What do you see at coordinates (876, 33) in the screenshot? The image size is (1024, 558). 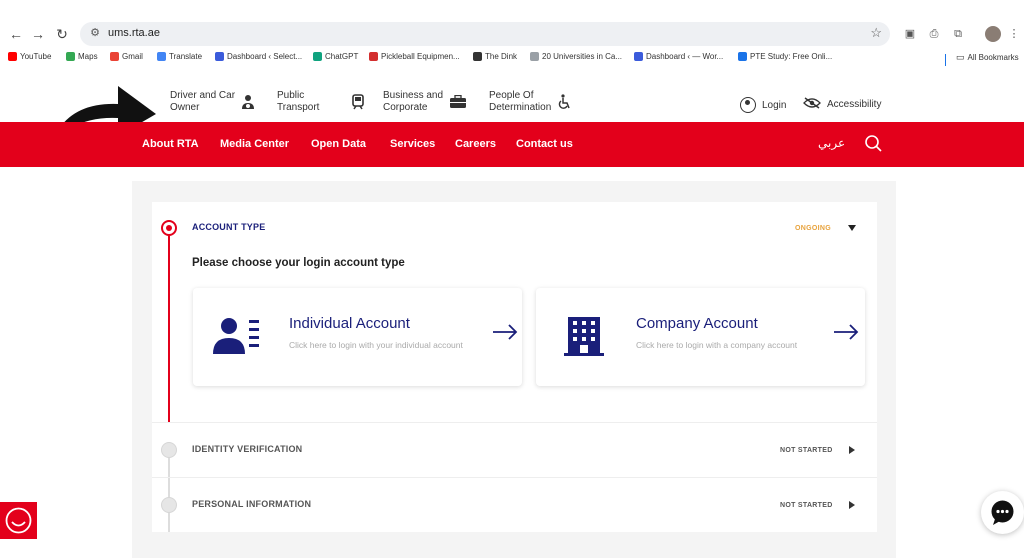 I see `bookmark-star-icon: ☆` at bounding box center [876, 33].